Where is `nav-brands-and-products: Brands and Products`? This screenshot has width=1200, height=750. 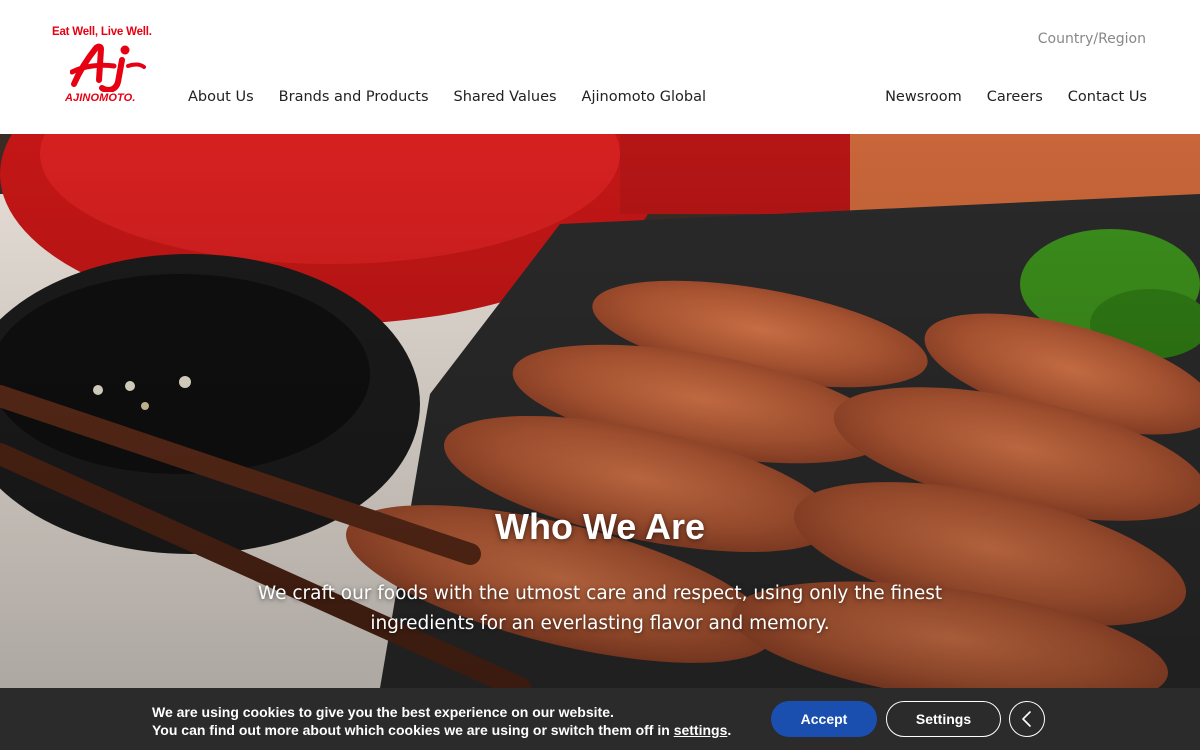 nav-brands-and-products: Brands and Products is located at coordinates (354, 97).